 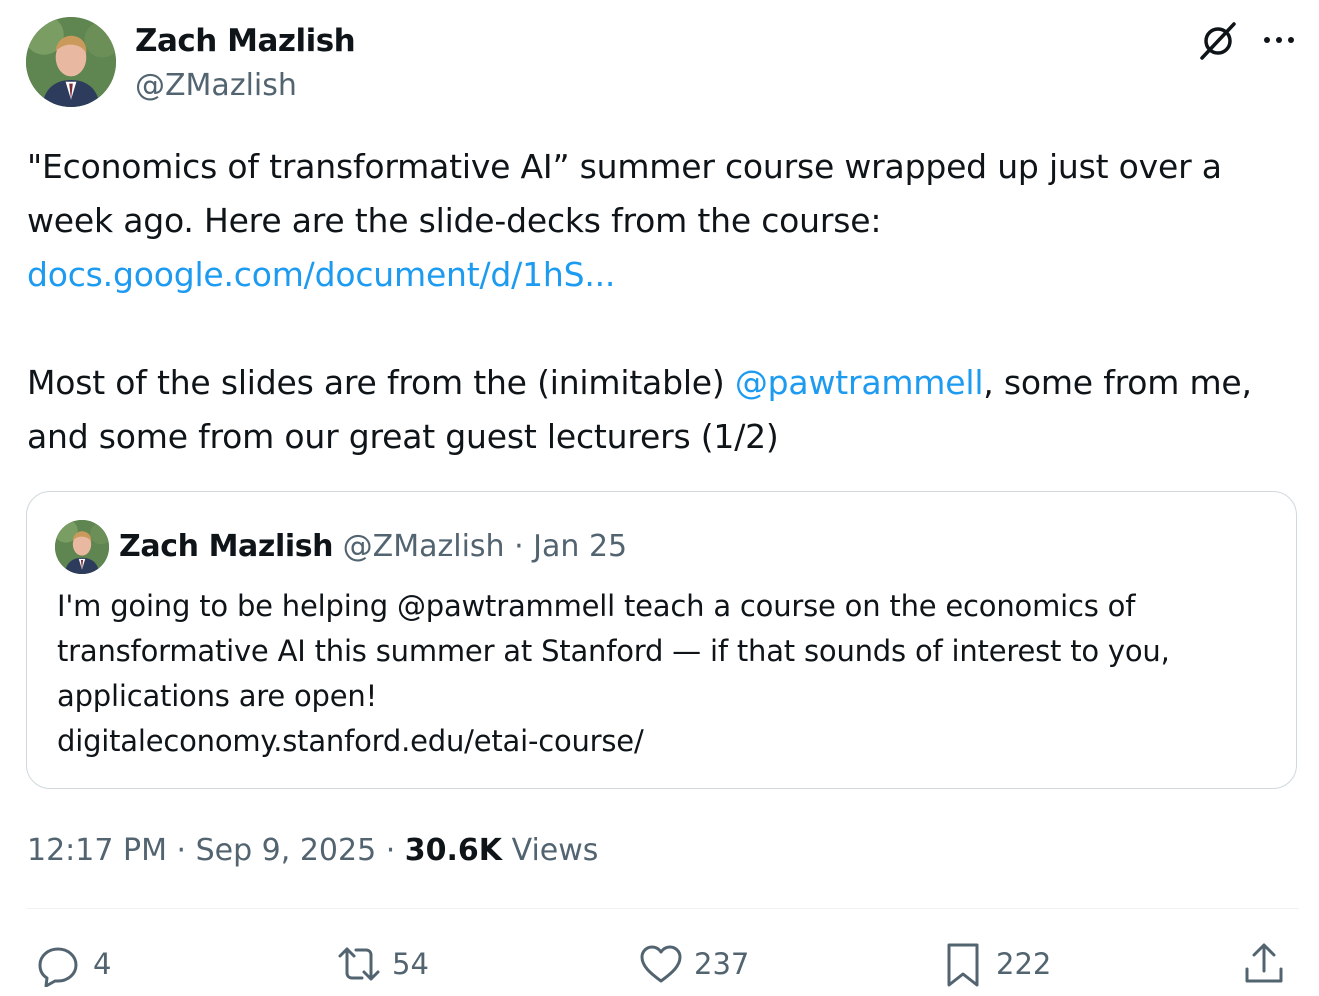 I want to click on quoted-tweet-date: Jan 25, so click(x=580, y=546).